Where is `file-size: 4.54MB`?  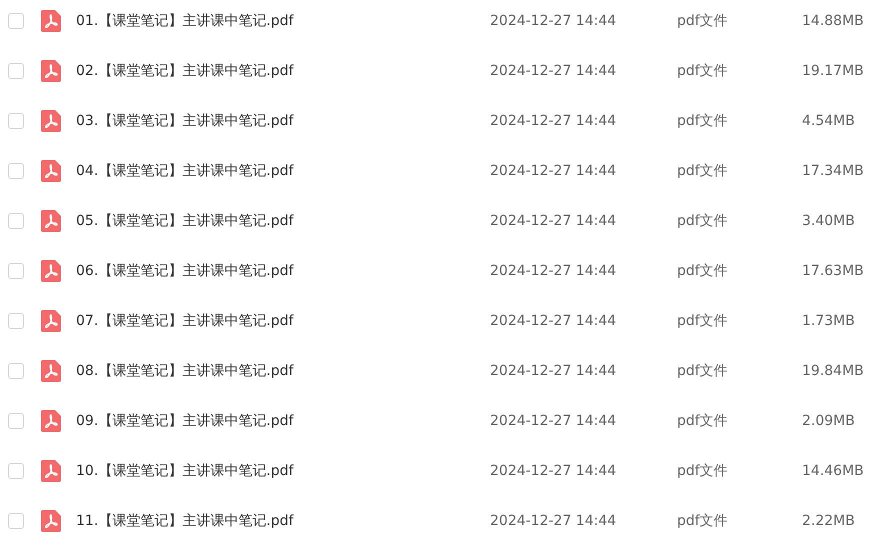
file-size: 4.54MB is located at coordinates (828, 121).